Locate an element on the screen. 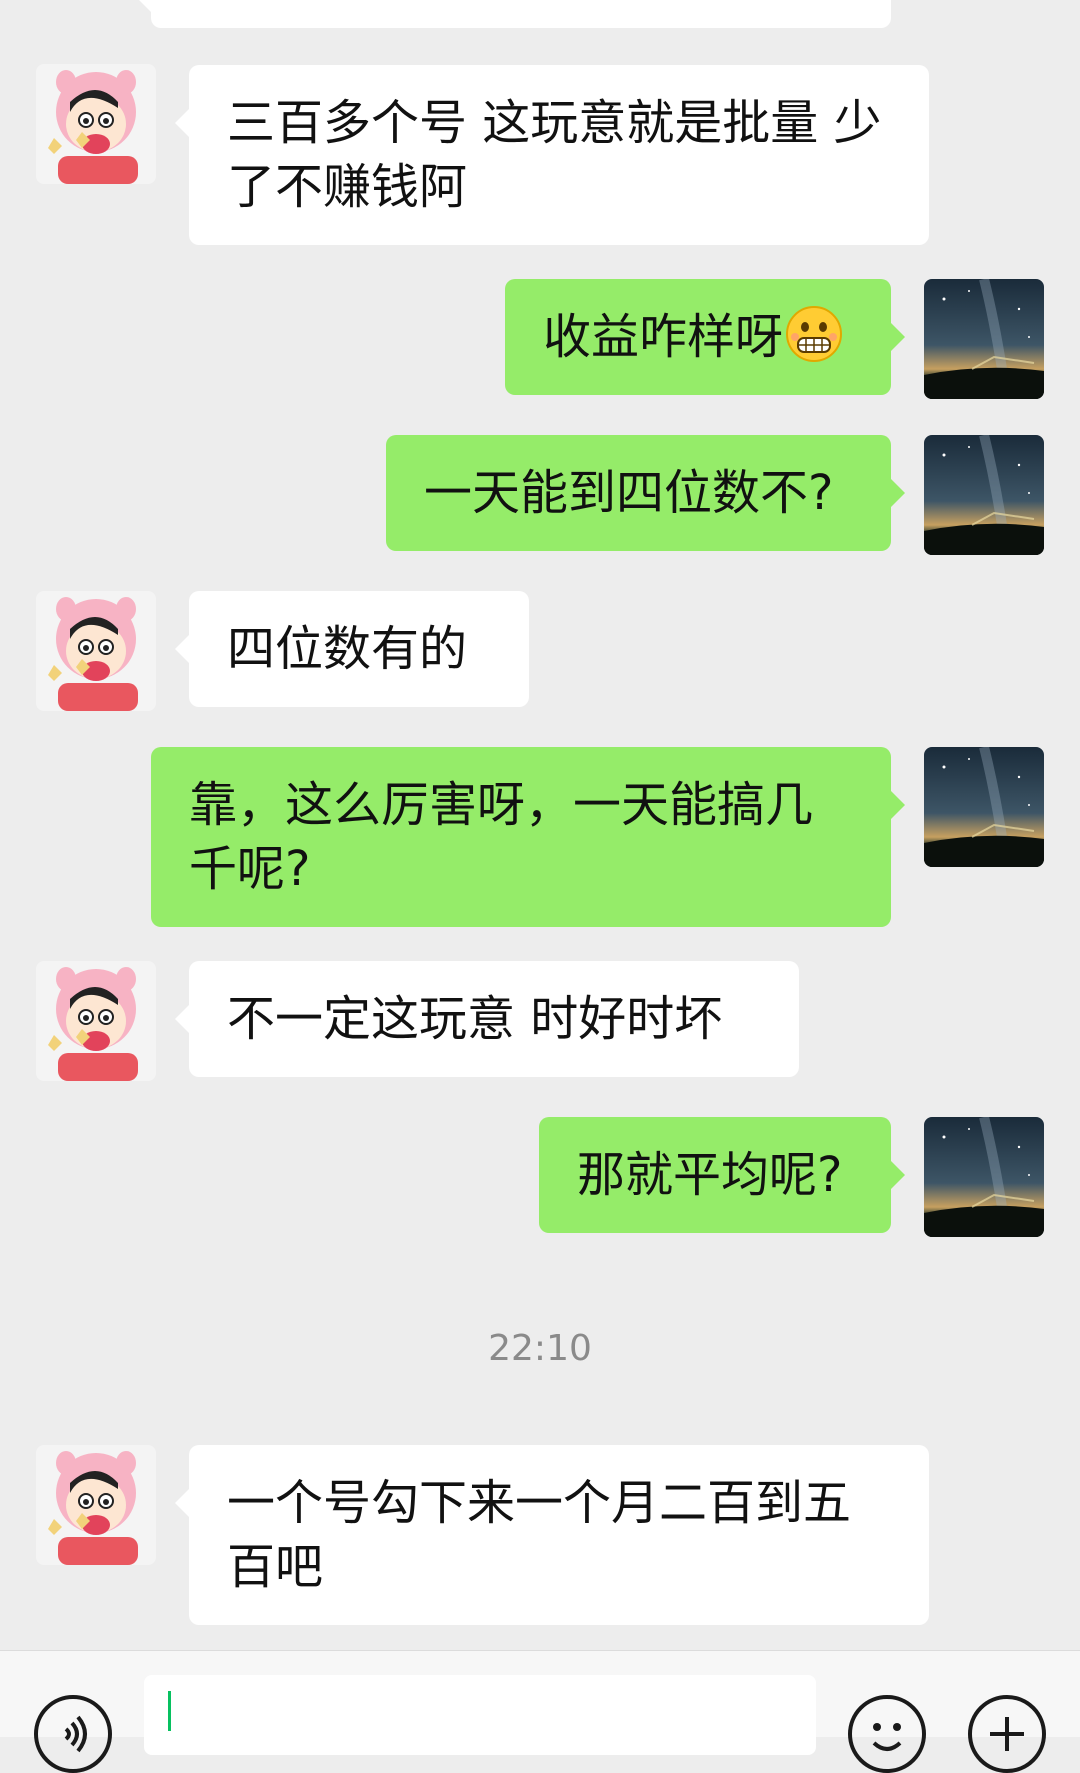 This screenshot has height=1773, width=1080. message-text: 四位数有的 is located at coordinates (347, 649).